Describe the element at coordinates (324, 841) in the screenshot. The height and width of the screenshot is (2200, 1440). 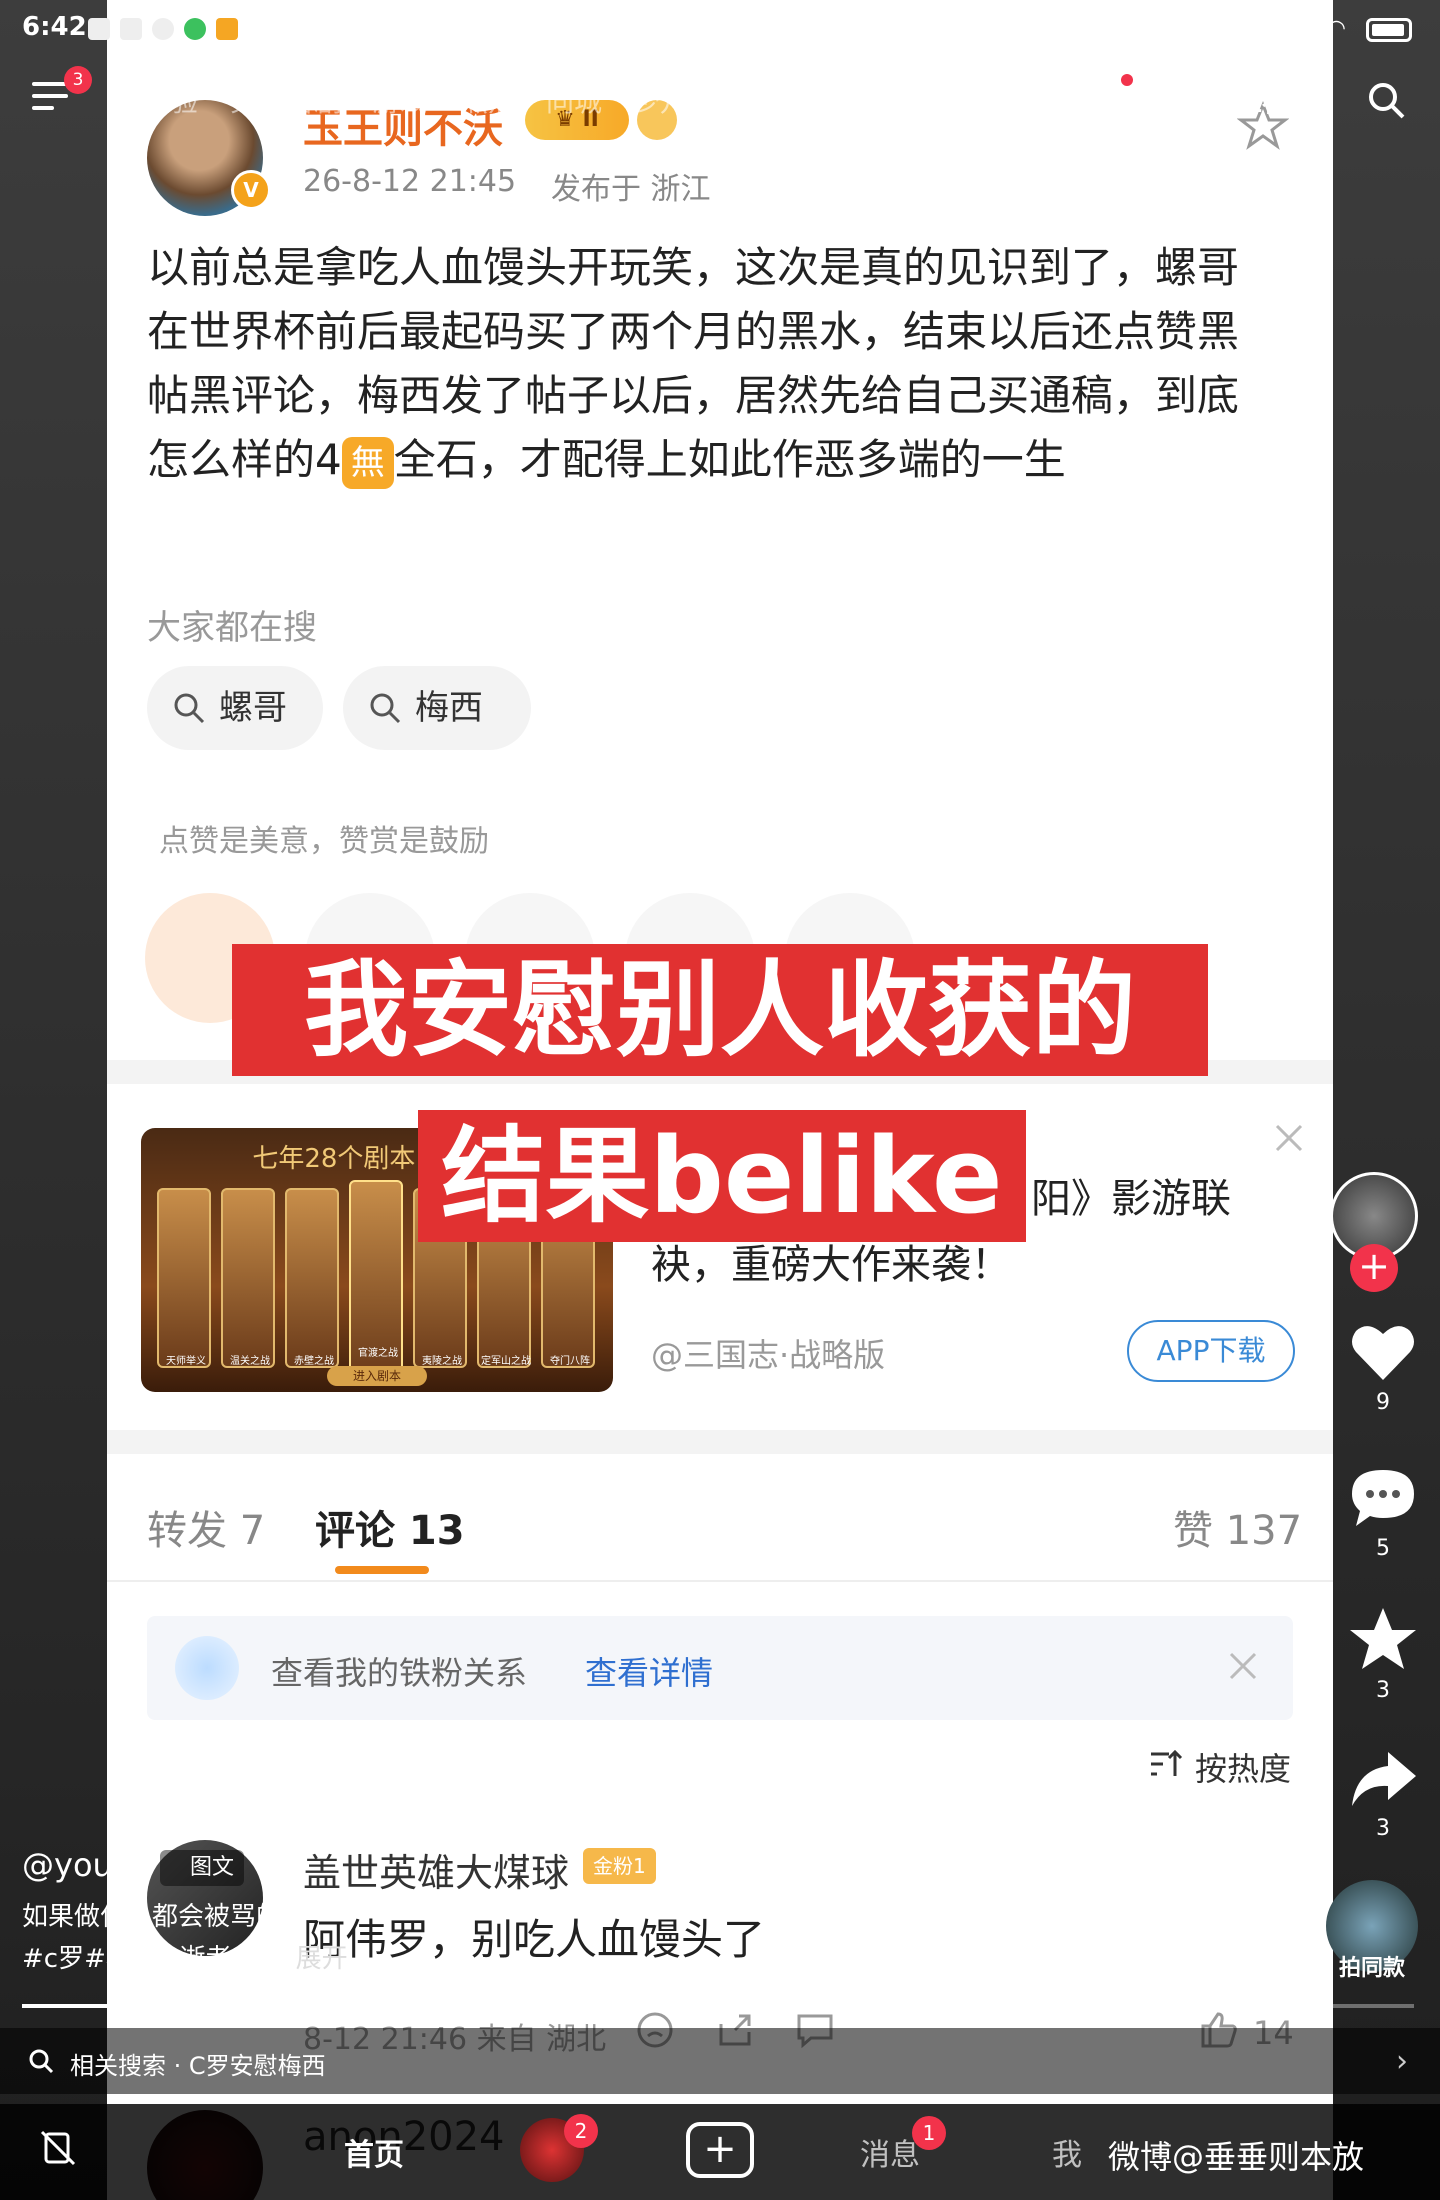
I see `reward-hint: 点赞是美意，赞赏是鼓励` at that location.